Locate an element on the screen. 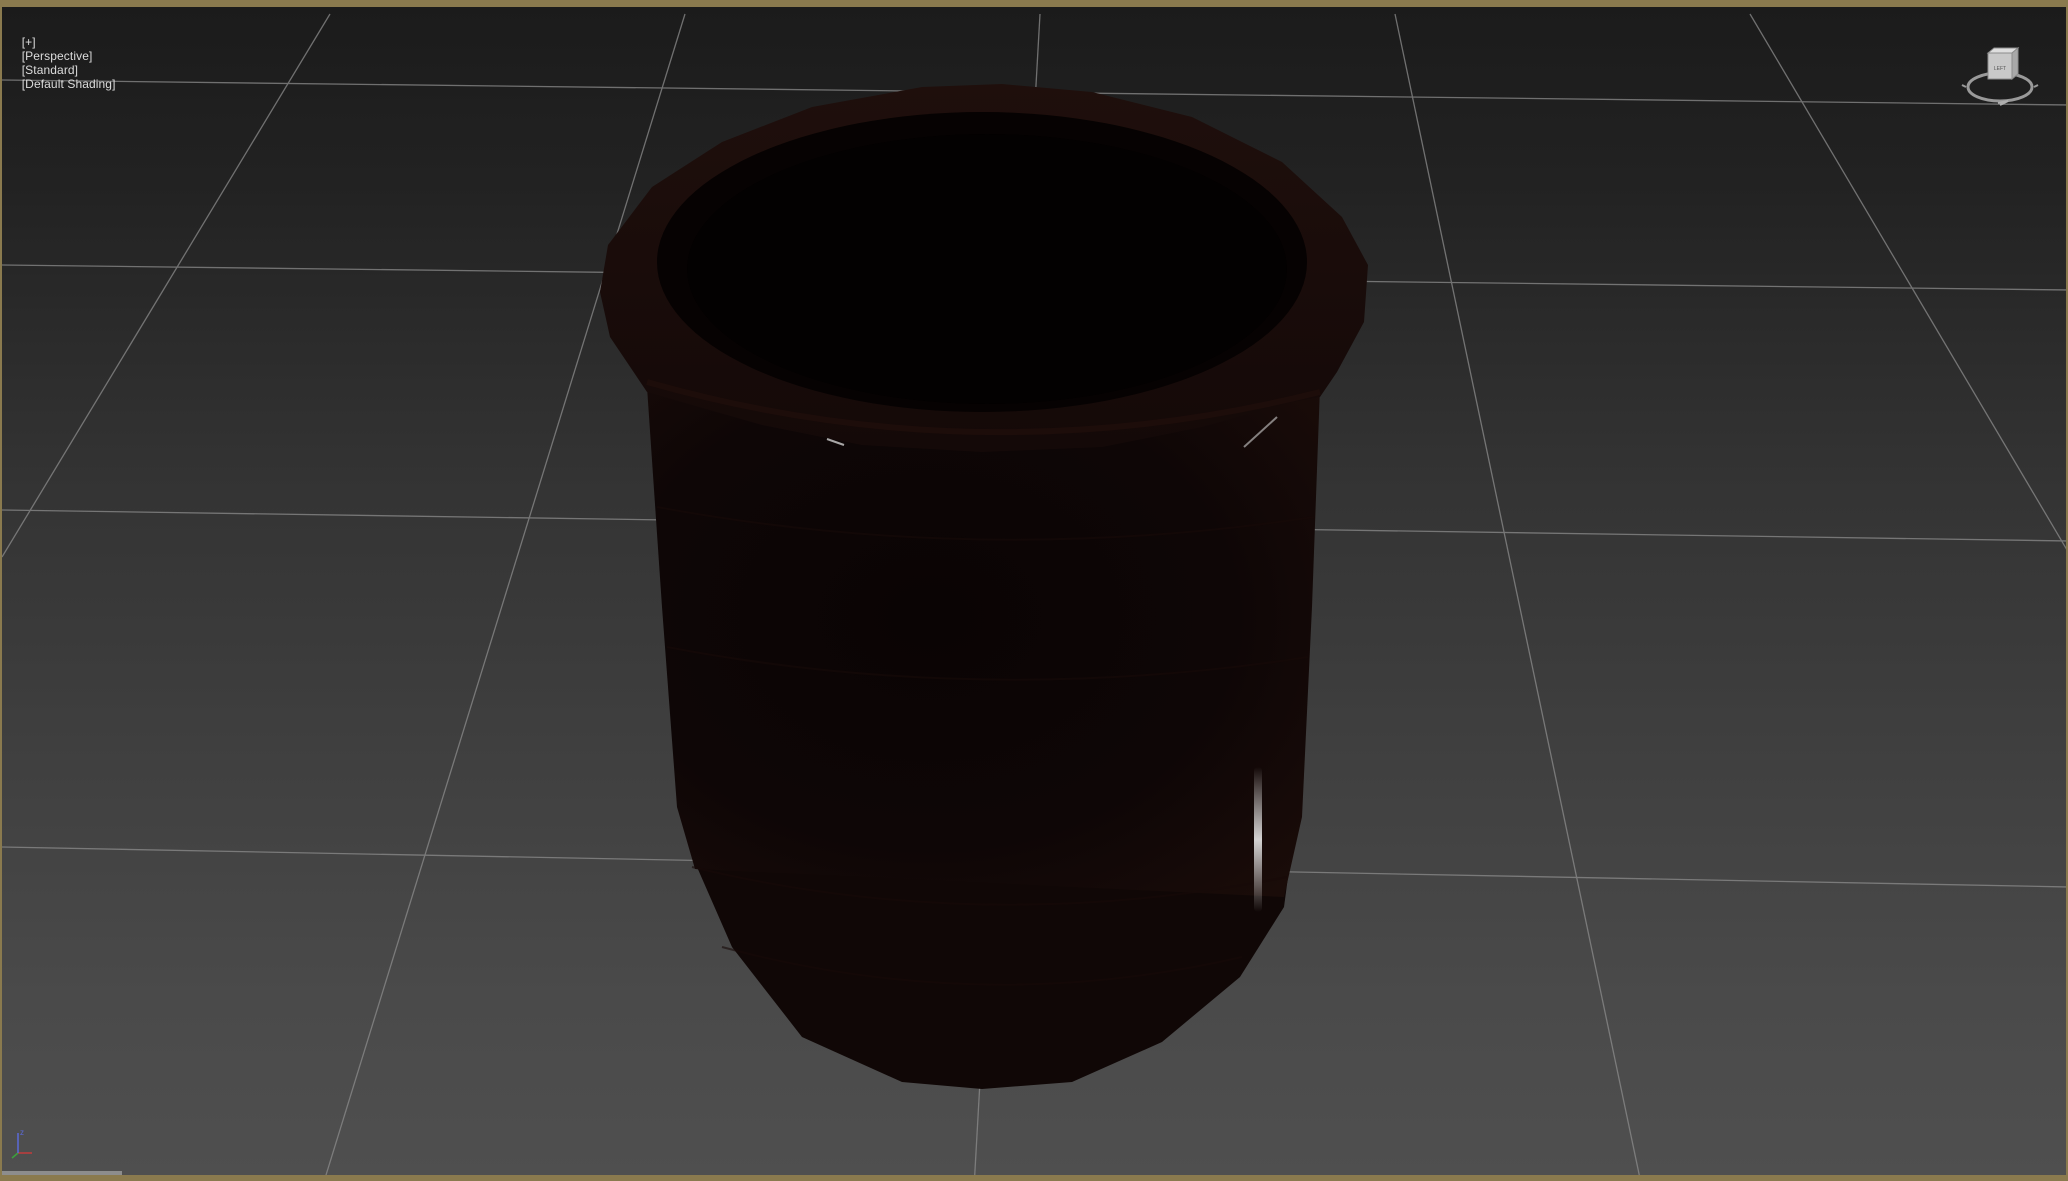  viewport-bottom-tab is located at coordinates (62, 1173).